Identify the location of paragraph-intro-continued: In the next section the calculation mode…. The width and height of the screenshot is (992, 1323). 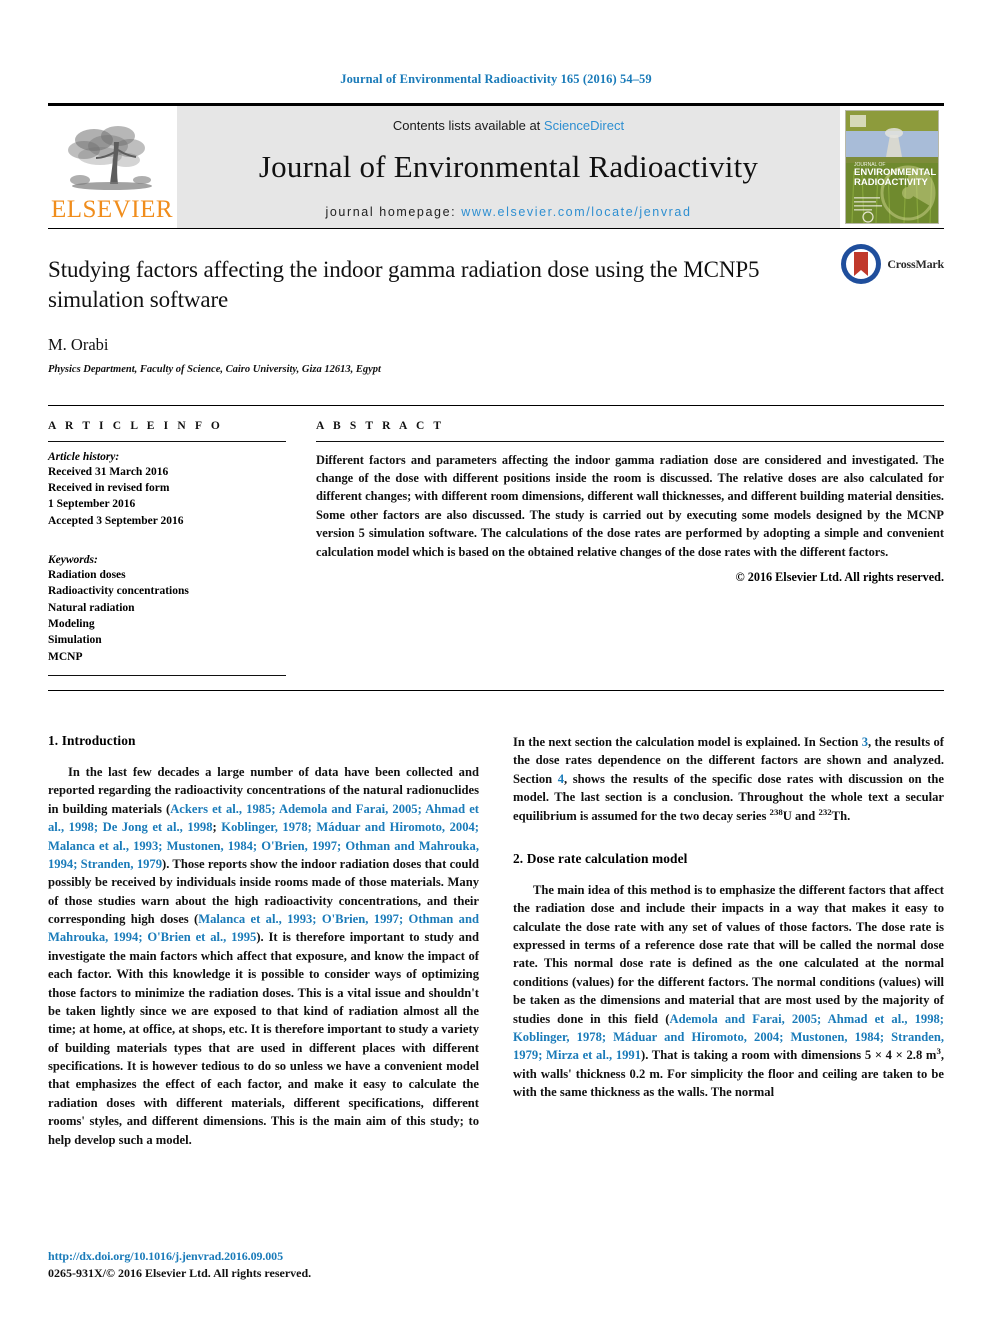
(728, 779).